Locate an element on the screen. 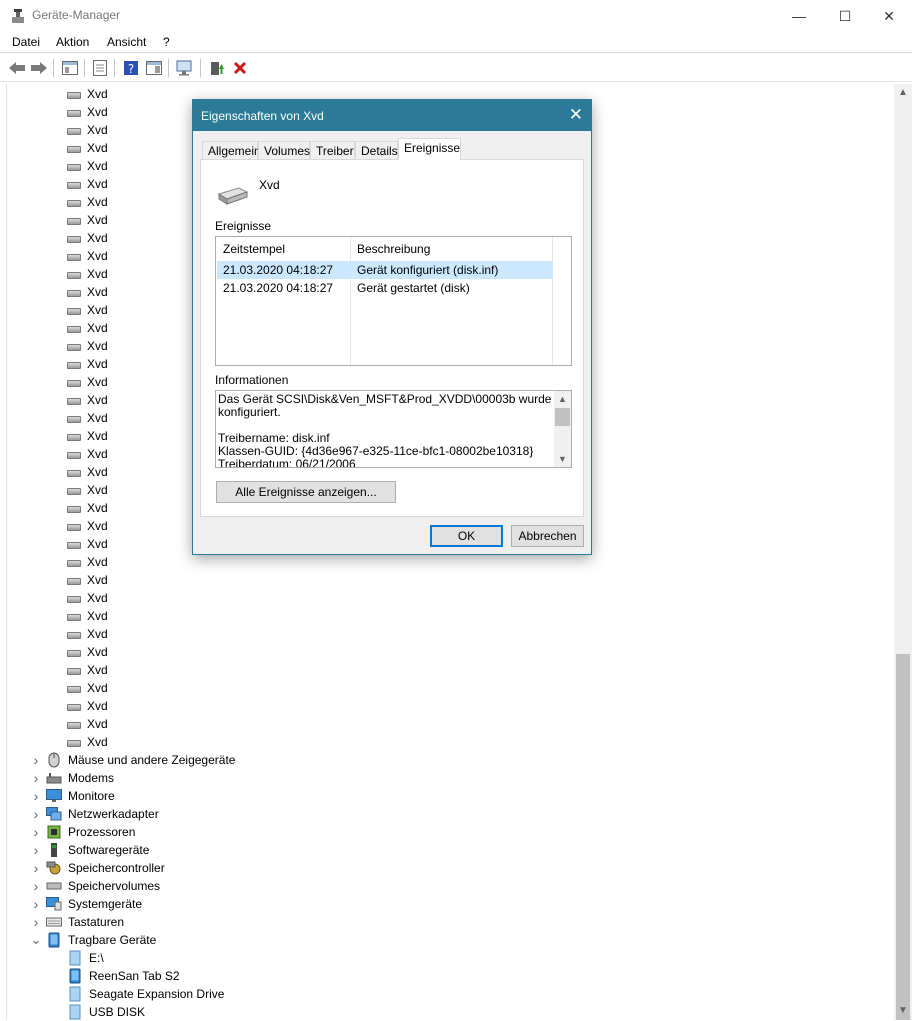 The image size is (912, 1021). maximize-button: ☐ is located at coordinates (845, 16).